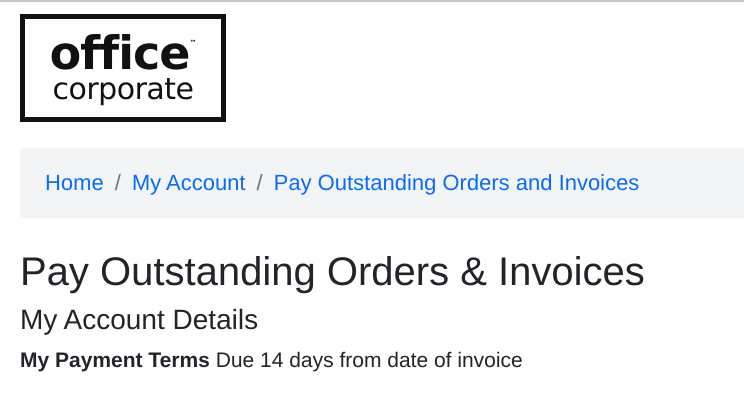  Describe the element at coordinates (120, 54) in the screenshot. I see `logo-text: office` at that location.